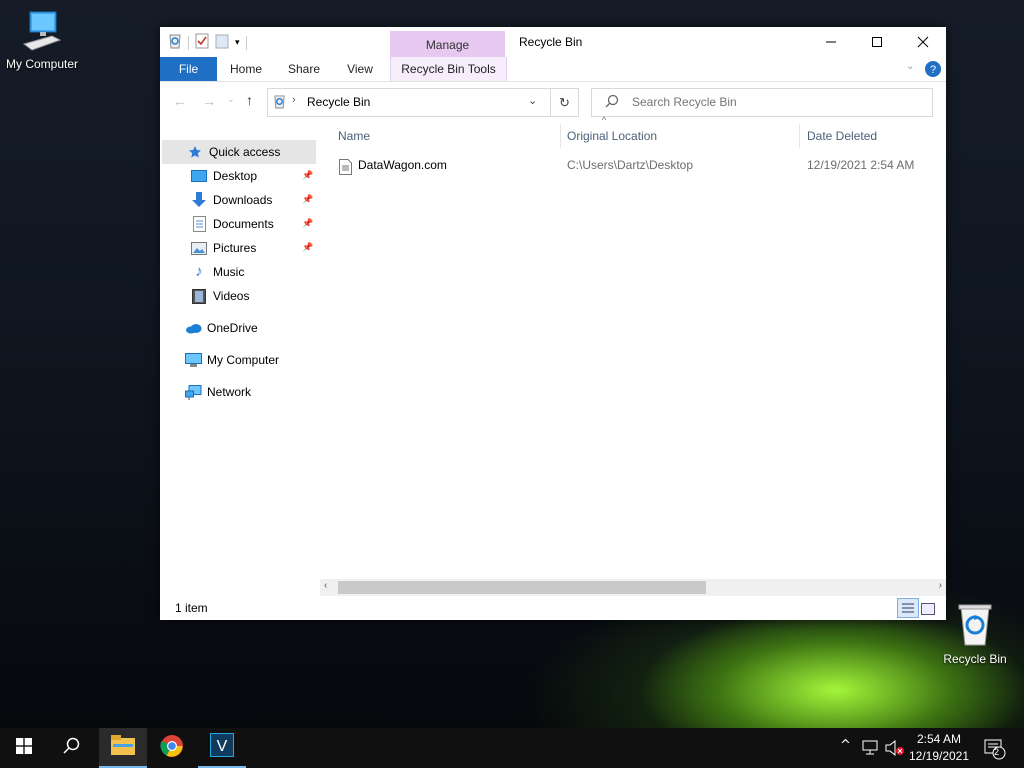 This screenshot has width=1024, height=768. I want to click on back-icon: ←, so click(180, 101).